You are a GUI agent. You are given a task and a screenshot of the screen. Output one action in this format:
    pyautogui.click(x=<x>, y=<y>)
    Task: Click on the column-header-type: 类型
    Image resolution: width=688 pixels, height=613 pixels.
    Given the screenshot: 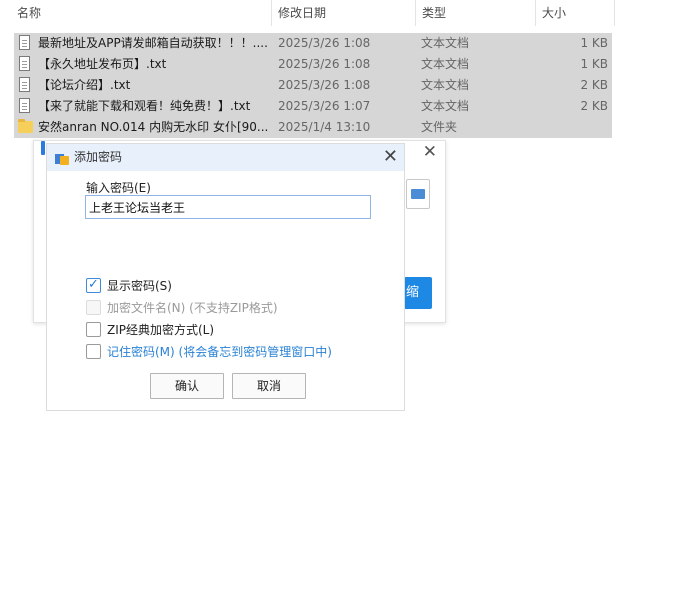 What is the action you would take?
    pyautogui.click(x=434, y=13)
    